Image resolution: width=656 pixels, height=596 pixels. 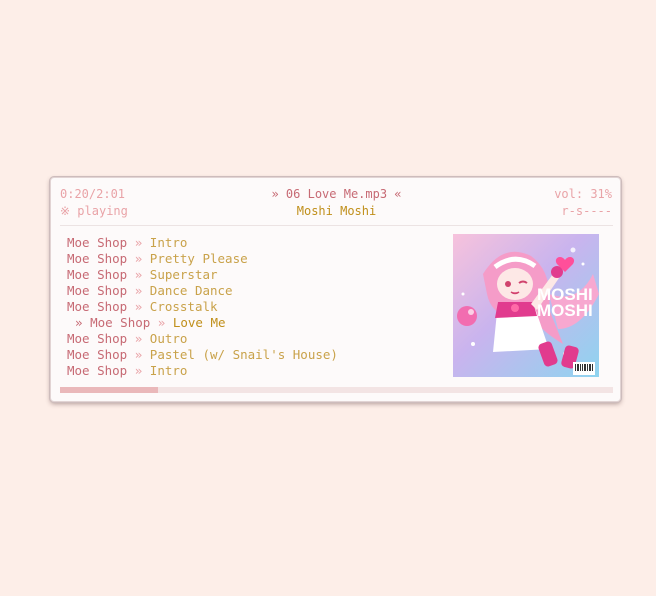 What do you see at coordinates (191, 290) in the screenshot?
I see `playlist-item-title: Dance Dance` at bounding box center [191, 290].